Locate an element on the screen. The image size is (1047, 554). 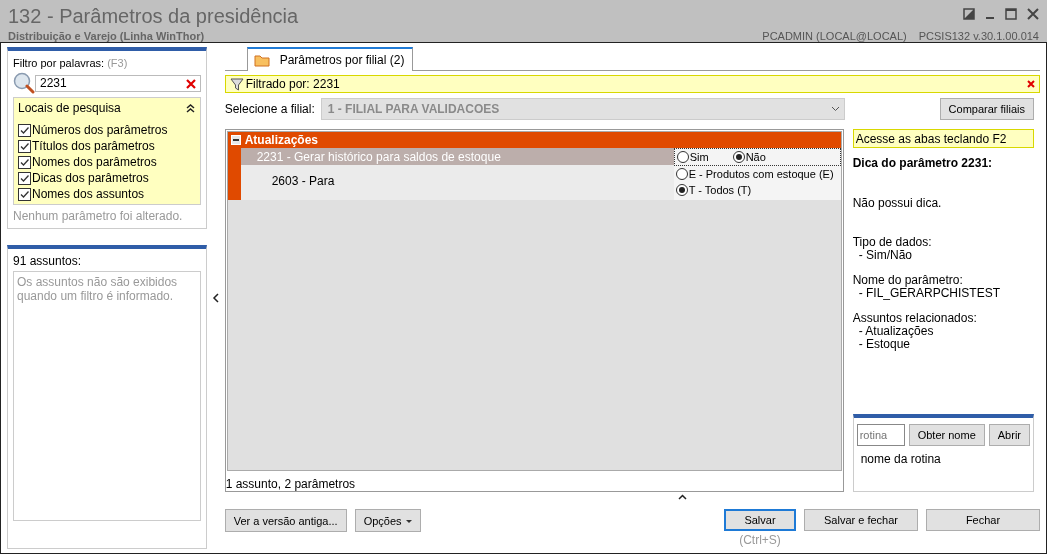
tip-text: Não possui dica. is located at coordinates (897, 203).